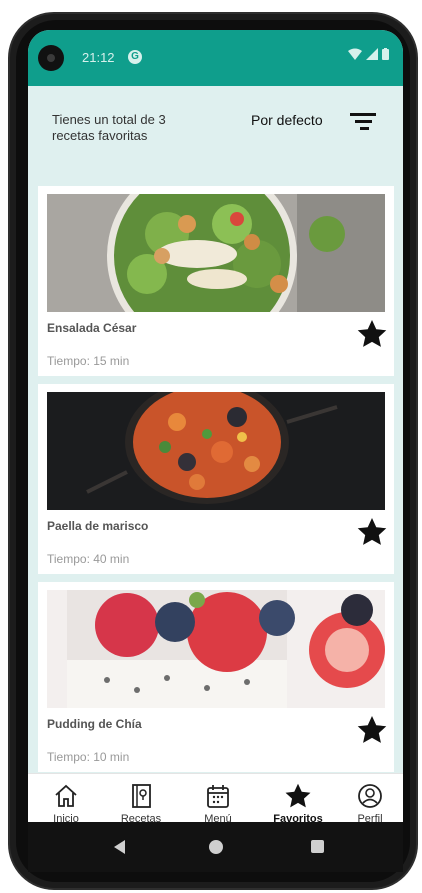 Image resolution: width=422 pixels, height=893 pixels. I want to click on recents-icon, so click(317, 846).